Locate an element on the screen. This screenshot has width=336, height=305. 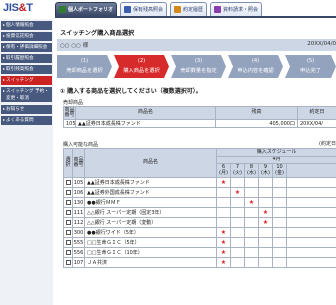
product-code: 130 is located at coordinates (78, 202).